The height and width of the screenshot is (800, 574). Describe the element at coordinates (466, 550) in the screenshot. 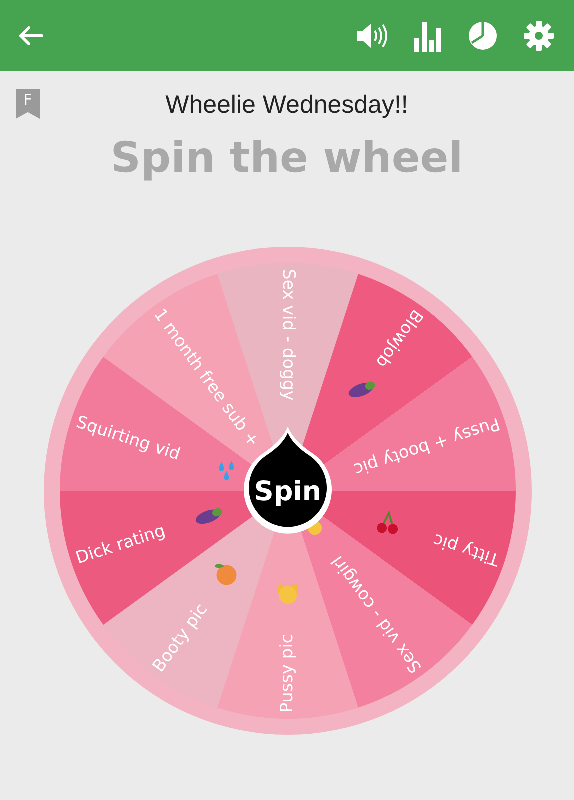

I see `segment-label: Titty pic` at that location.